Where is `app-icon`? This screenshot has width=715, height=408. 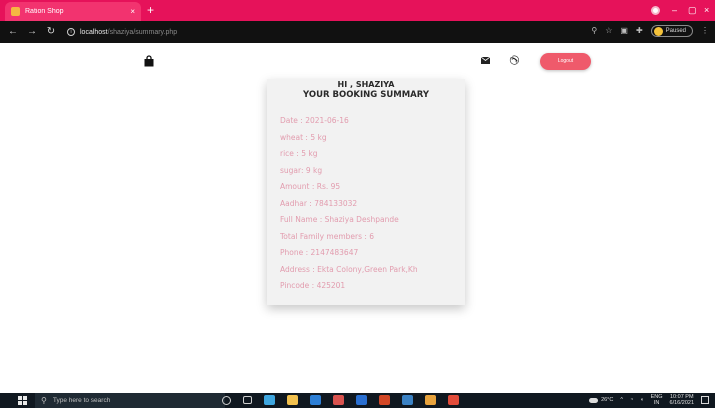 app-icon is located at coordinates (407, 400).